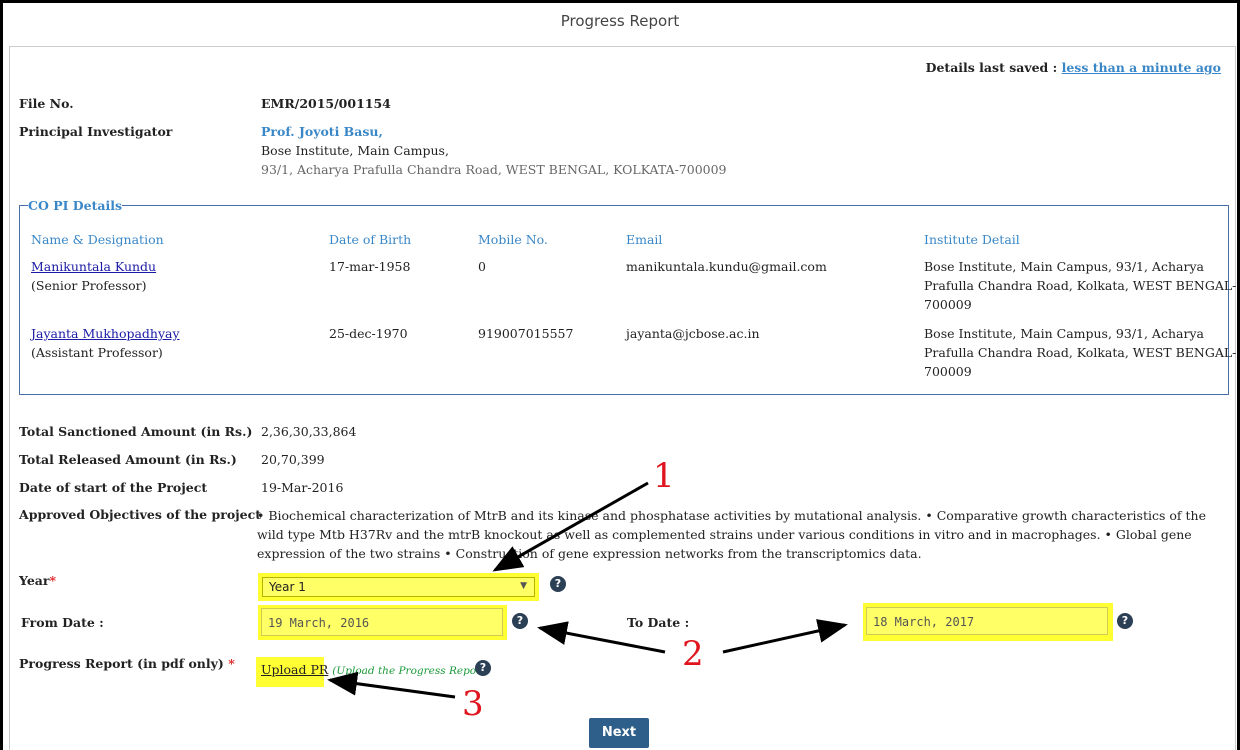 This screenshot has width=1240, height=750. I want to click on annotation-arrow-2b, so click(785, 636).